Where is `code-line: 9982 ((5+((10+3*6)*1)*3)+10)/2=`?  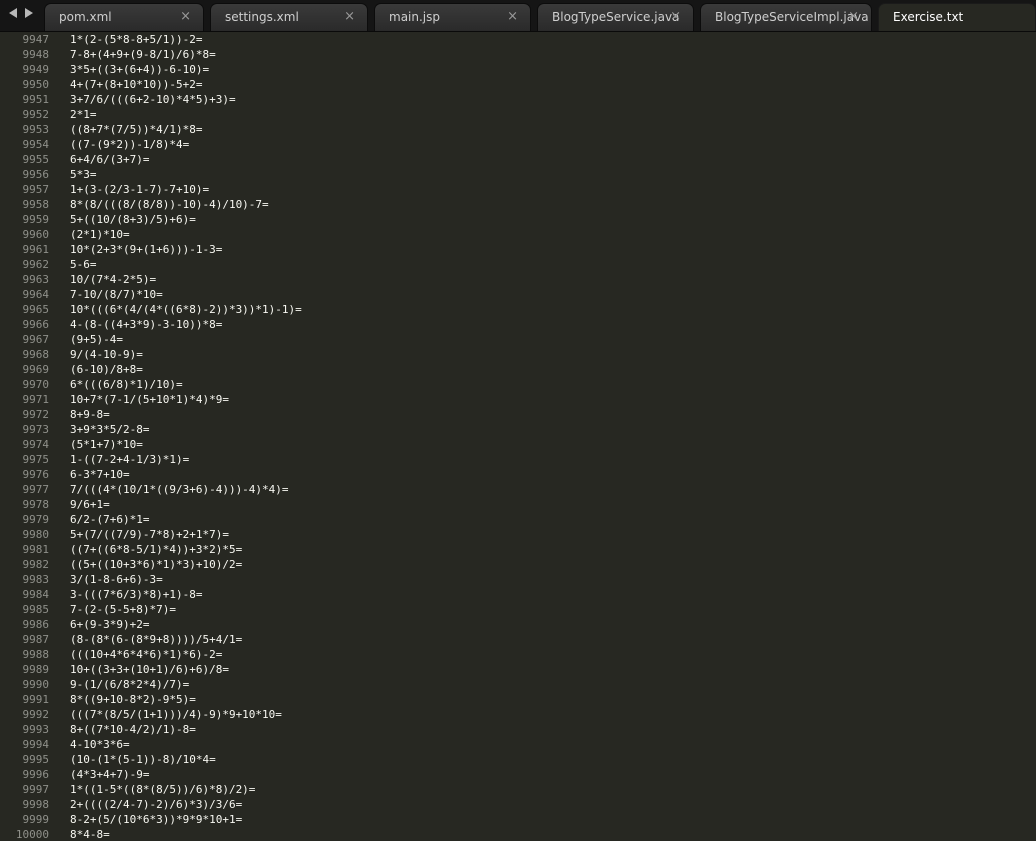
code-line: 9982 ((5+((10+3*6)*1)*3)+10)/2= is located at coordinates (518, 564).